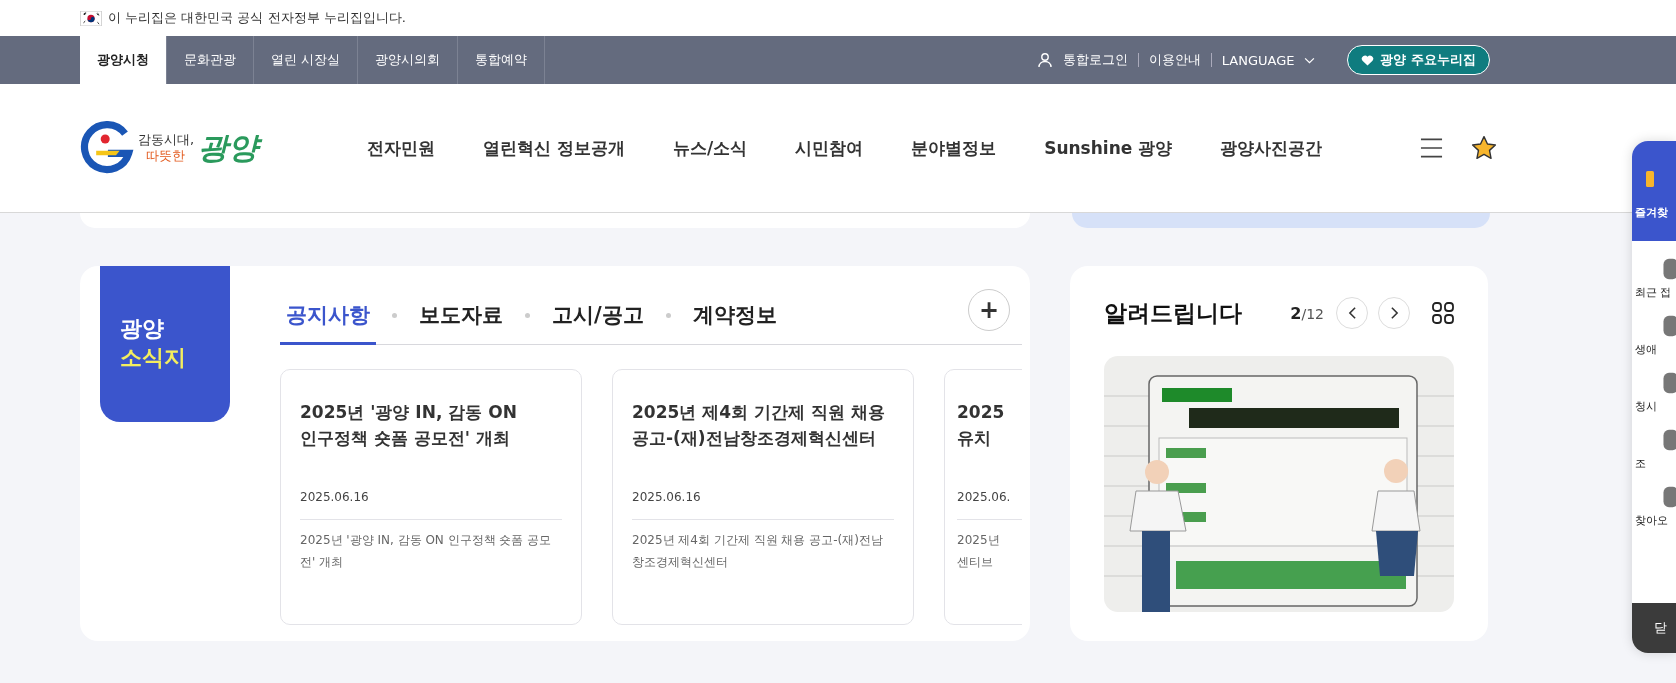 This screenshot has height=683, width=1676. I want to click on news-item-card: 2025년 제4회 기간제 직원 채용 공고-(재)전남창조경제혁신센터 2025.06.16 2025년 제4회 기간제 직원 채용 공고-(재)전남 창조경제혁신센터, so click(763, 497).